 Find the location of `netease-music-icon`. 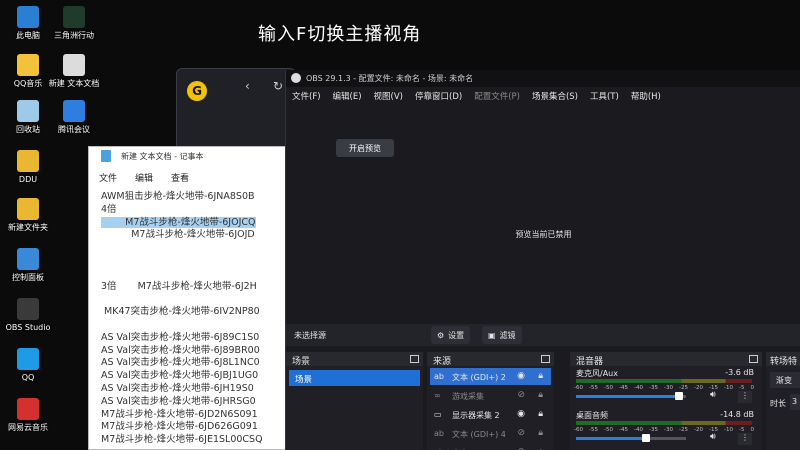

netease-music-icon is located at coordinates (28, 409).